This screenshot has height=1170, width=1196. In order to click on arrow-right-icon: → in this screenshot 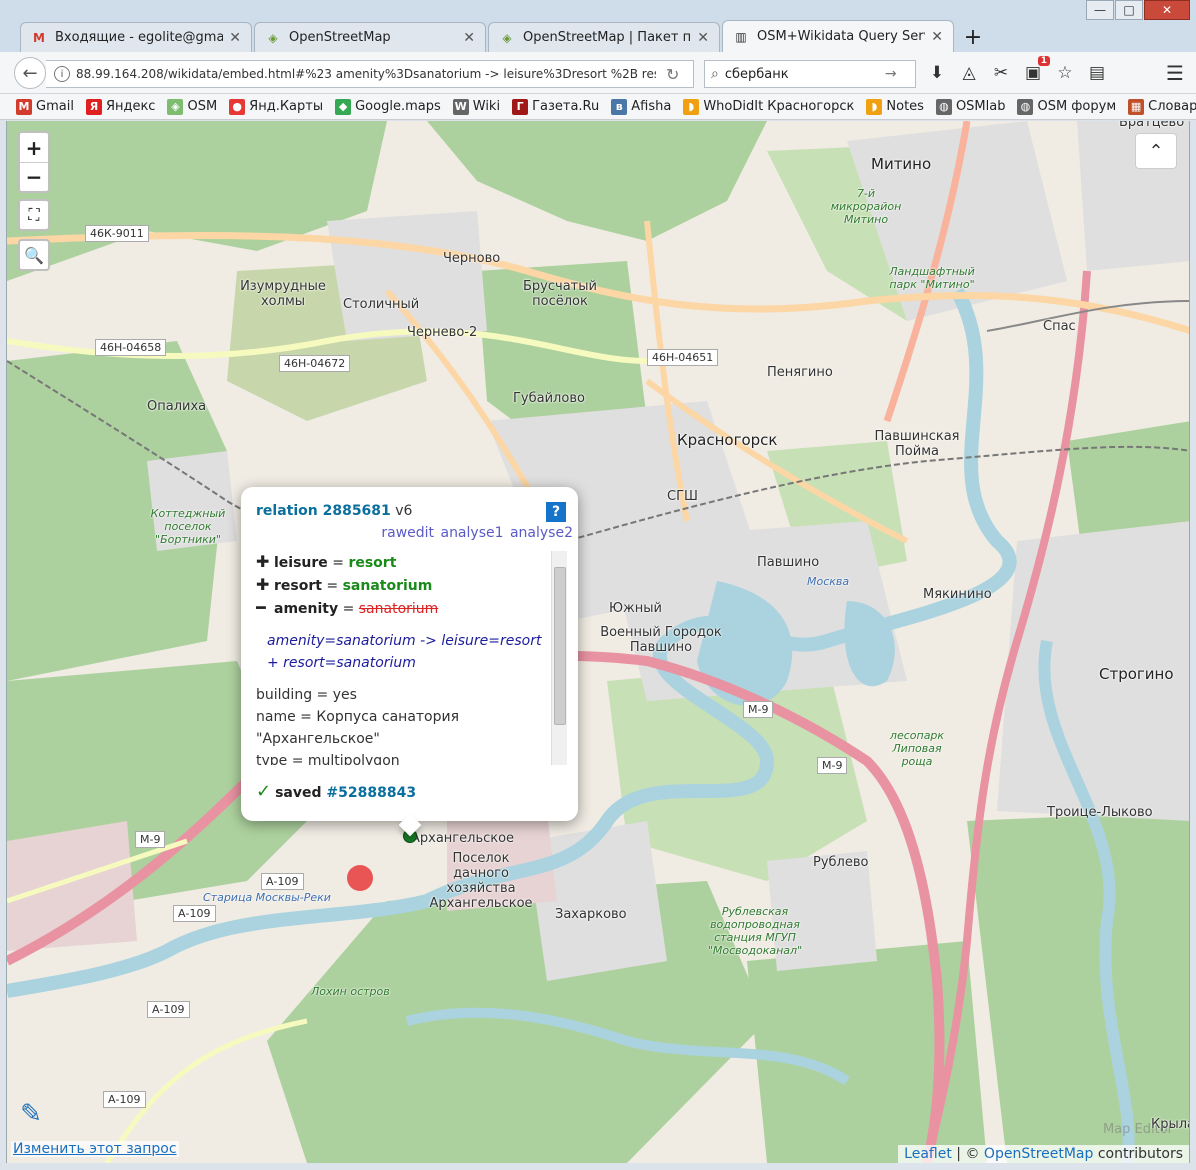, I will do `click(891, 74)`.